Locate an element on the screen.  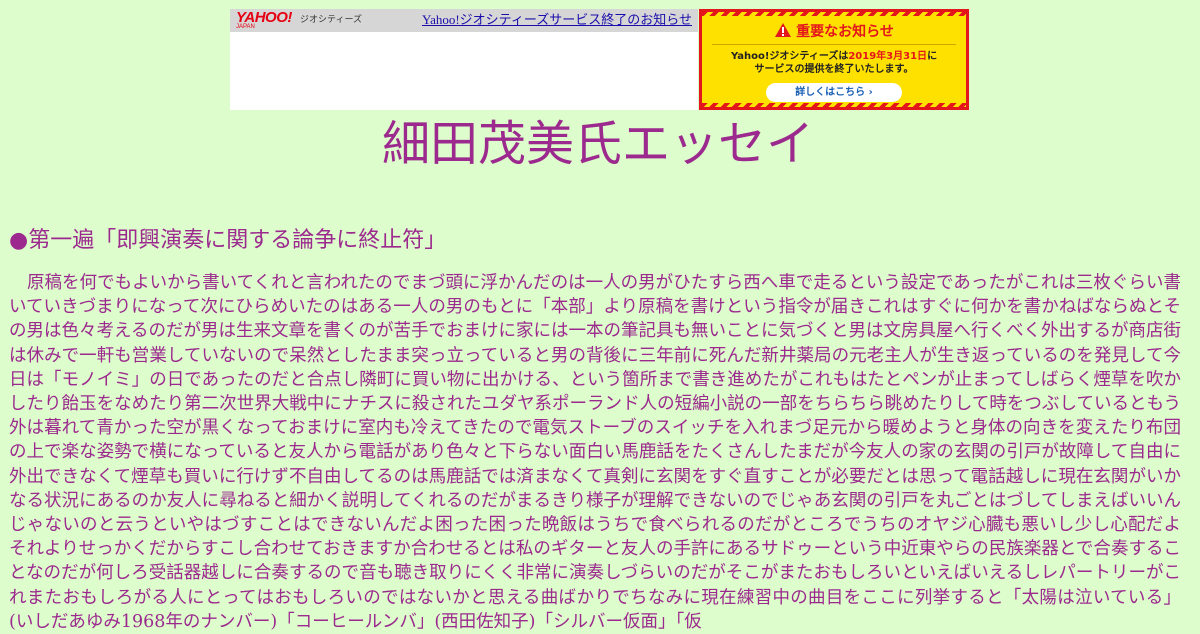
notice-body-line2: サービスの提供を終了いたします。 is located at coordinates (834, 69).